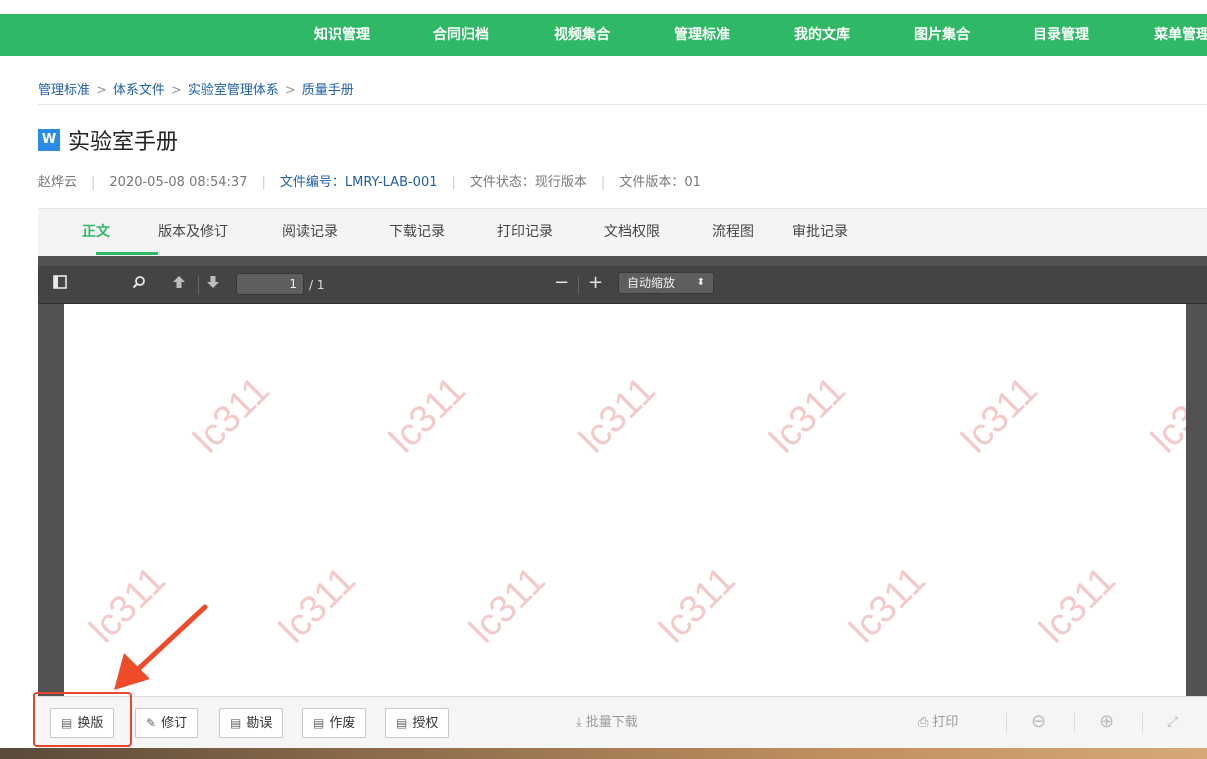  I want to click on top-nav: 知识管理 合同归档 视频集合 管理标准 我的文库 图片集合 目录管理 菜单管理, so click(603, 35).